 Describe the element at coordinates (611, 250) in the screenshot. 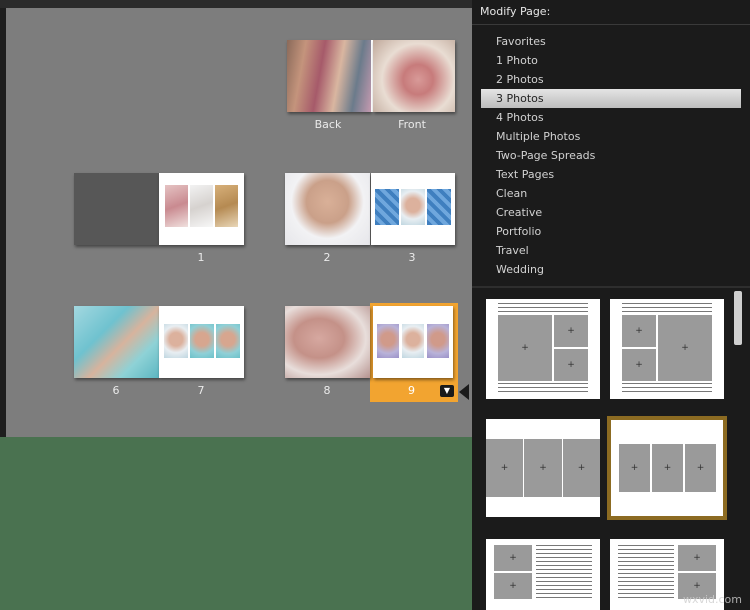

I see `category-travel: Travel` at that location.